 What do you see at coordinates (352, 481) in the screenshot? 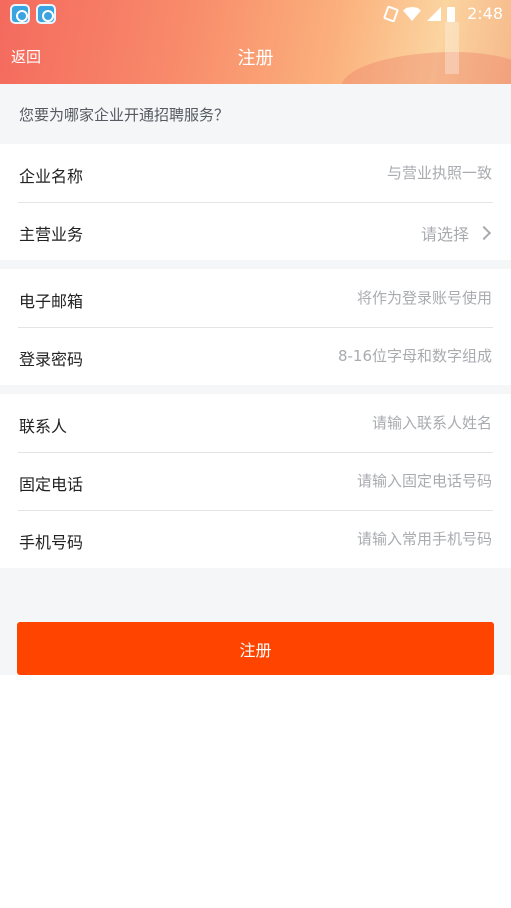
I see `landline-input` at bounding box center [352, 481].